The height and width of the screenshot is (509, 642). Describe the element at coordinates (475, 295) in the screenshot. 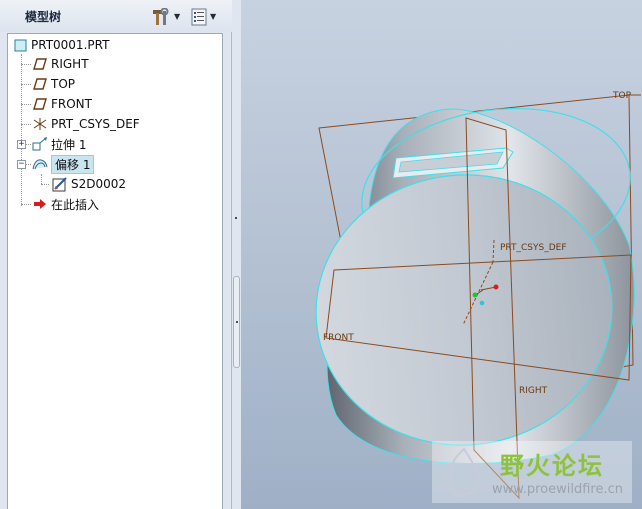

I see `csys-y-dot` at that location.